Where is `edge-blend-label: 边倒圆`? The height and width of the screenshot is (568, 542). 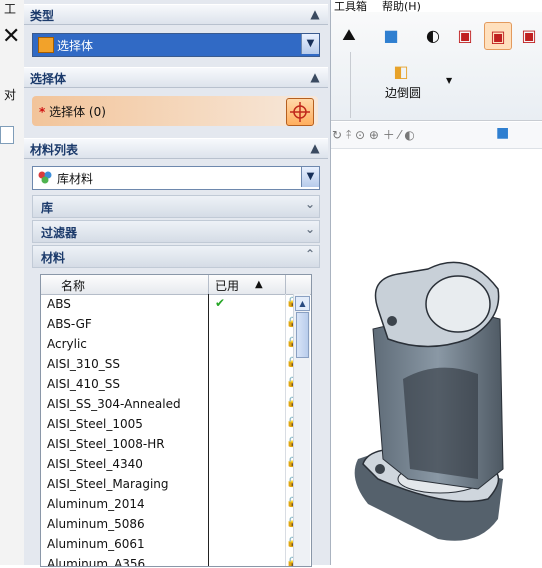 edge-blend-label: 边倒圆 is located at coordinates (403, 92).